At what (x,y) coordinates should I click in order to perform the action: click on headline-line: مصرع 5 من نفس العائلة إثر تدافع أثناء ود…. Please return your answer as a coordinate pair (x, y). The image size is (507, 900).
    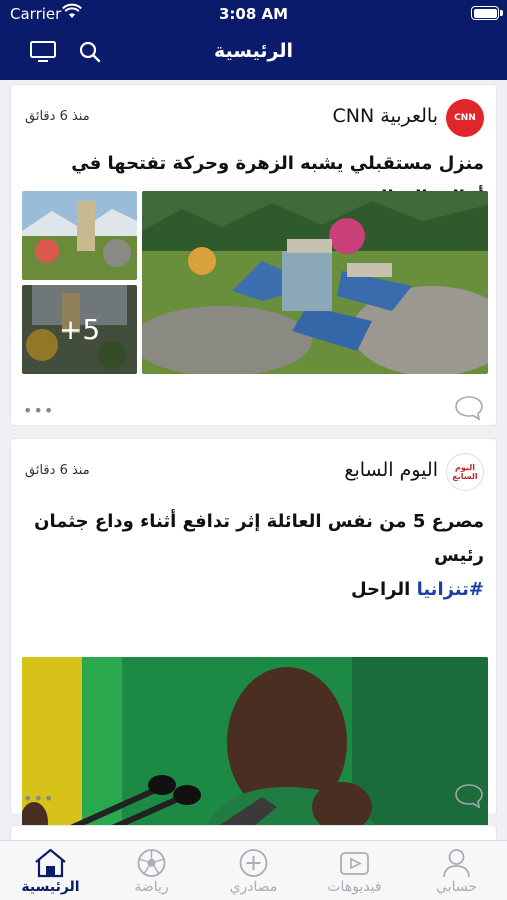
    Looking at the image, I should click on (259, 538).